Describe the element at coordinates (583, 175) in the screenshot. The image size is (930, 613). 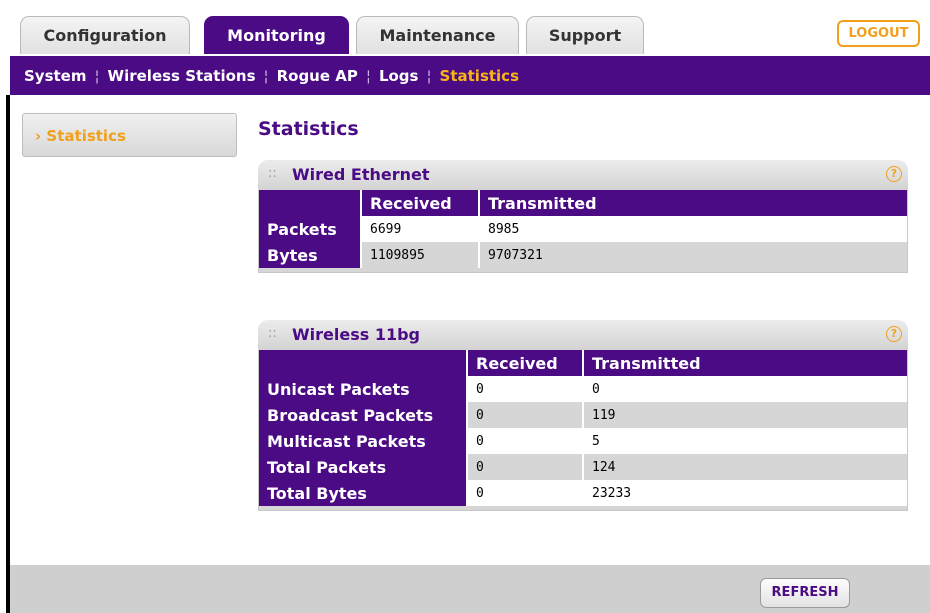
I see `panel-header: :: Wired Ethernet ?` at that location.